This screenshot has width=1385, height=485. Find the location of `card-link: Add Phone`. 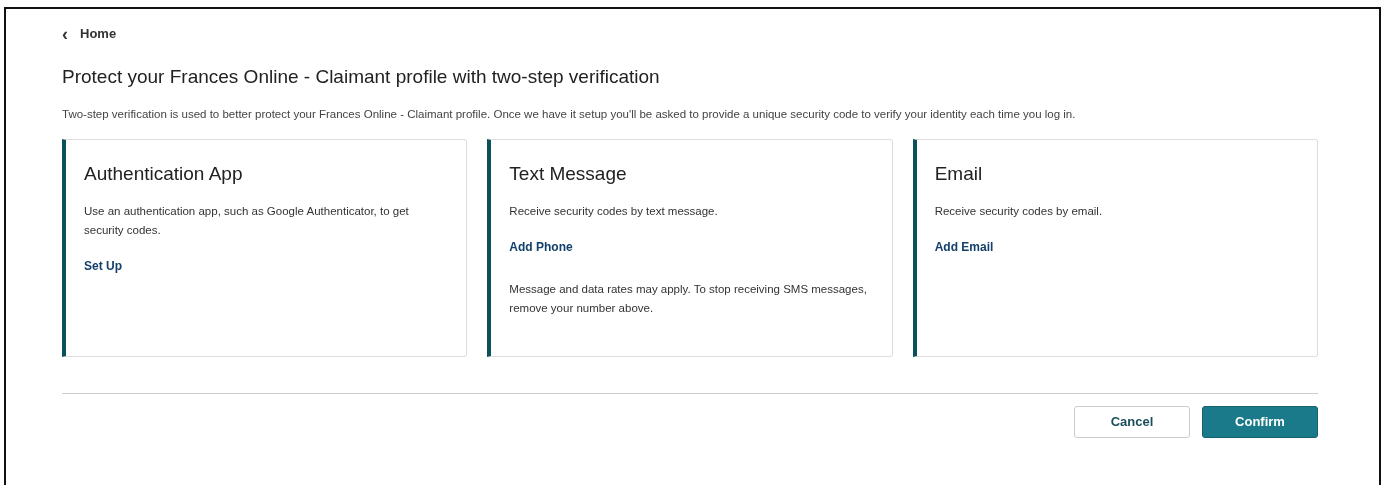

card-link: Add Phone is located at coordinates (541, 247).